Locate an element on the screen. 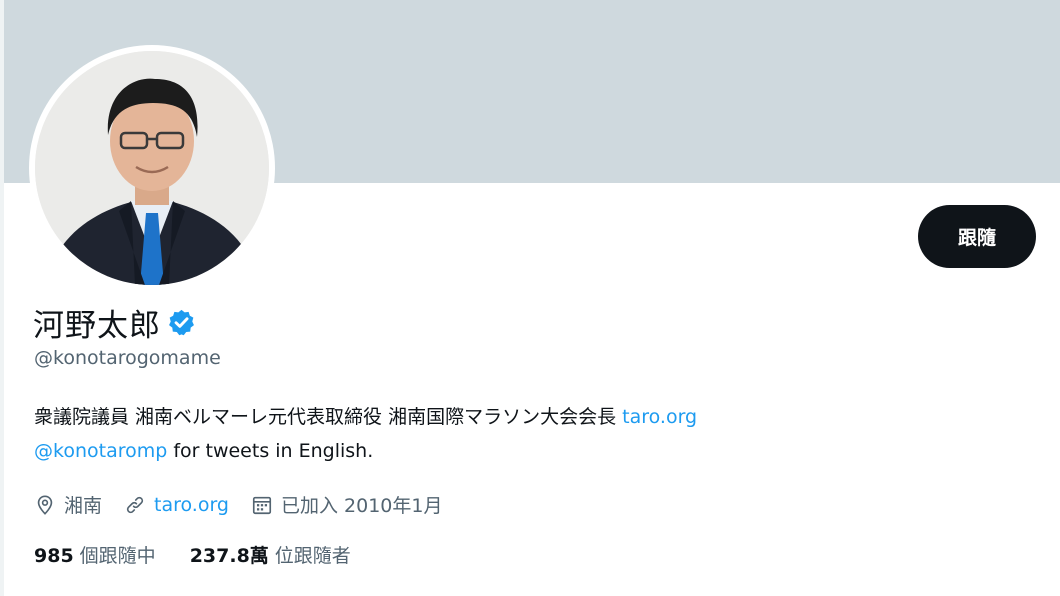 The width and height of the screenshot is (1060, 596). profile-stats-row: 985 個跟隨中 237.8萬 位跟隨者 is located at coordinates (209, 554).